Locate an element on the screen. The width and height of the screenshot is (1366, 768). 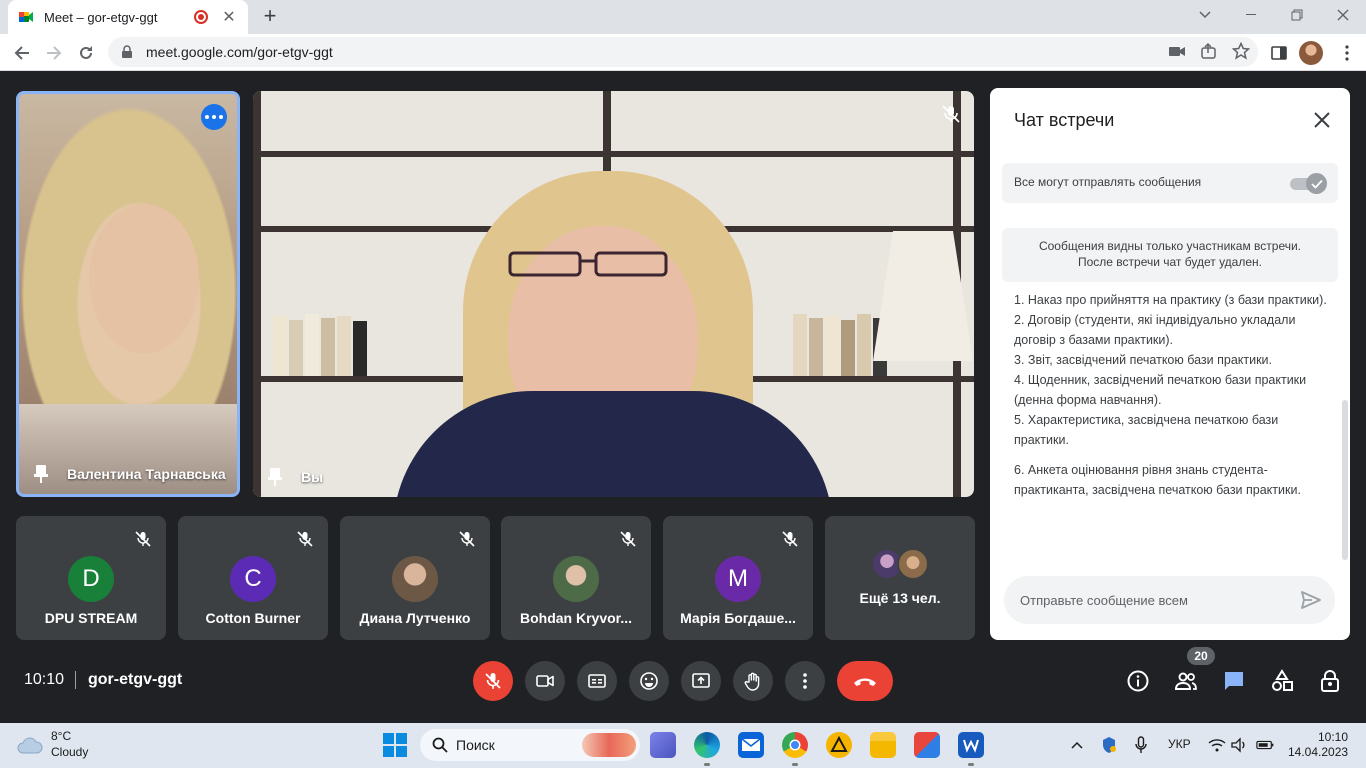
check-icon is located at coordinates (1316, 184).